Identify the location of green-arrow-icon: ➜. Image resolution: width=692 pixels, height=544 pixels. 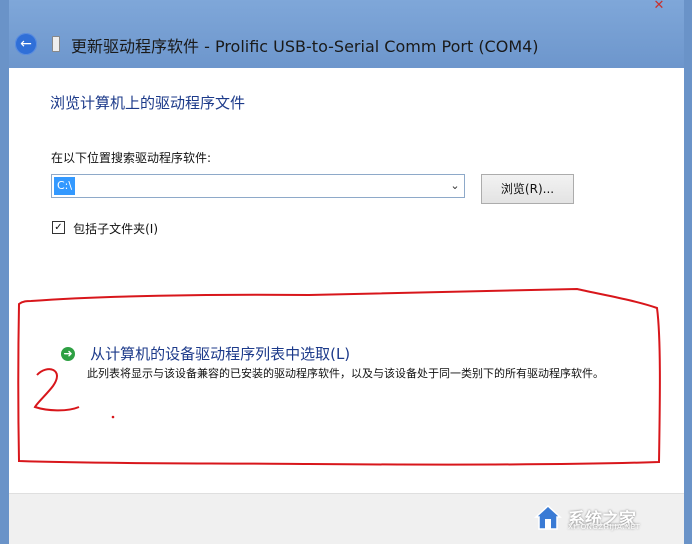
(68, 353).